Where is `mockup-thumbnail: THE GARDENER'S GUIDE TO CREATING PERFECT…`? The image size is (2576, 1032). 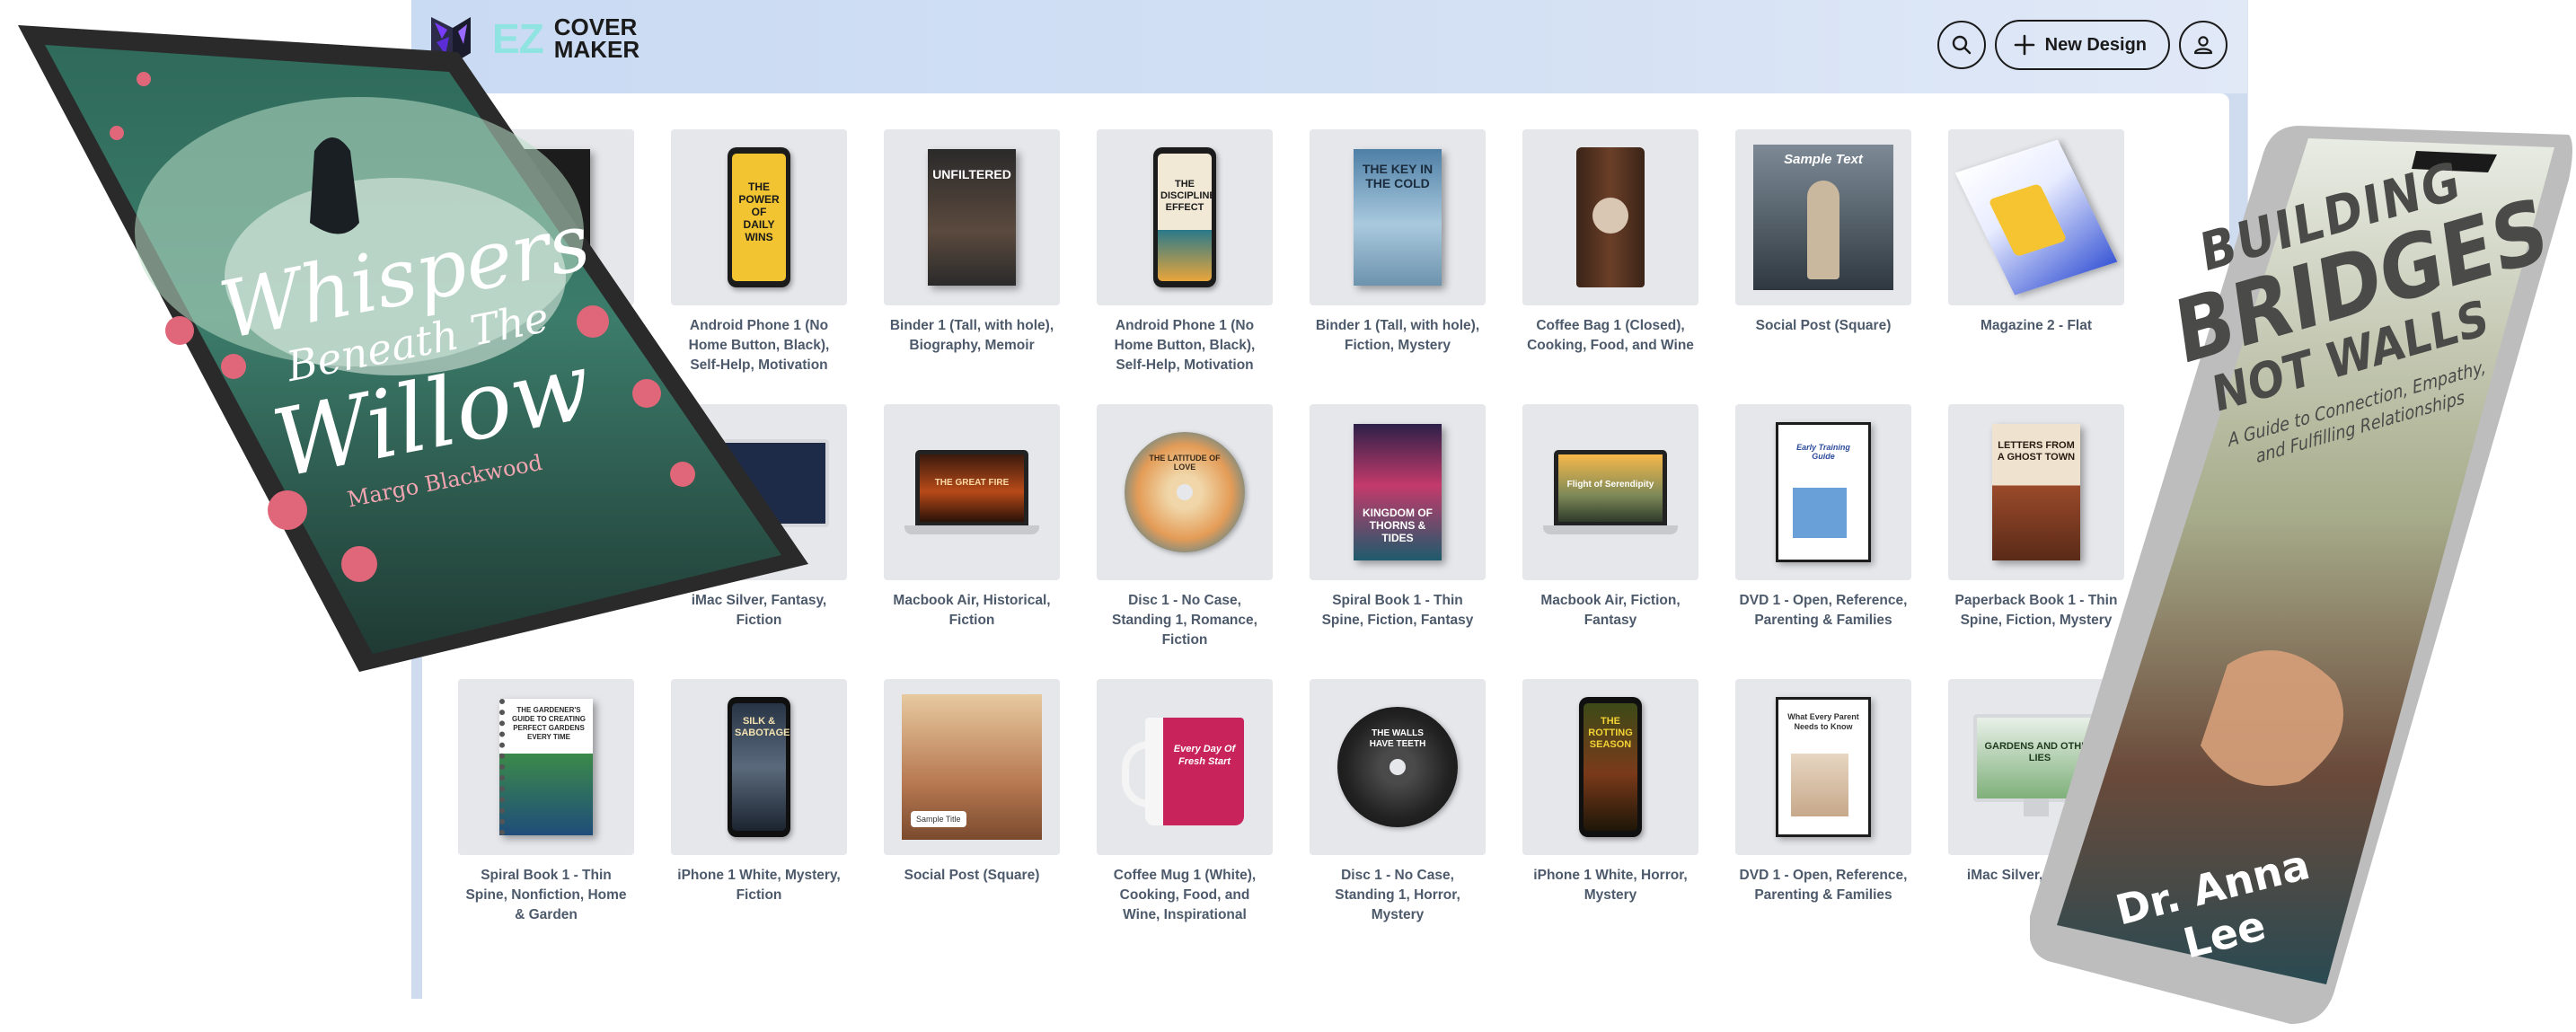
mockup-thumbnail: THE GARDENER'S GUIDE TO CREATING PERFECT… is located at coordinates (546, 767).